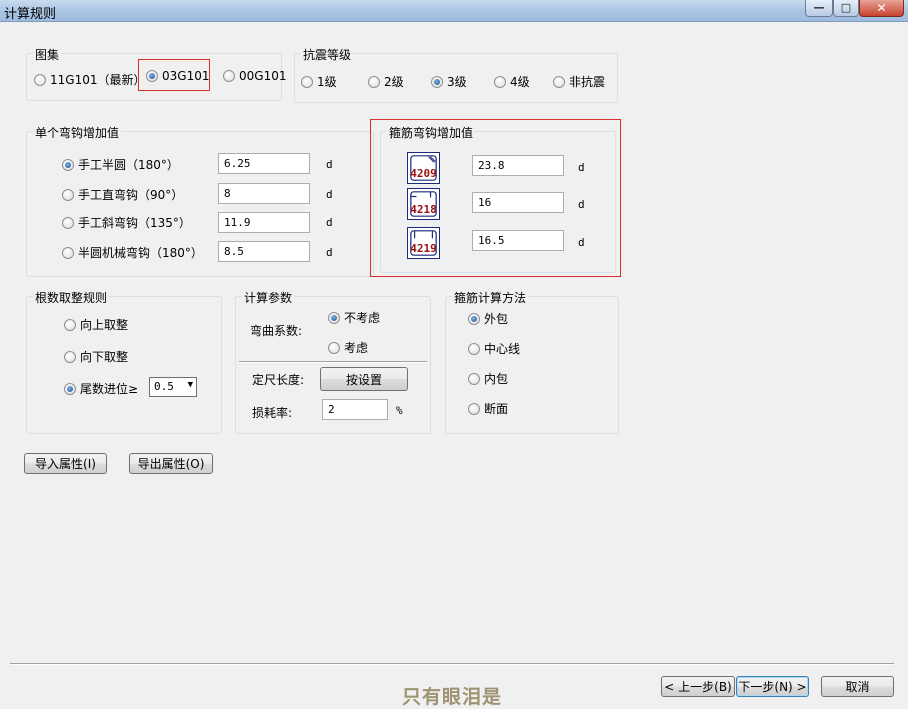  What do you see at coordinates (173, 387) in the screenshot?
I see `rounding-threshold-select: 0.5 ▼` at bounding box center [173, 387].